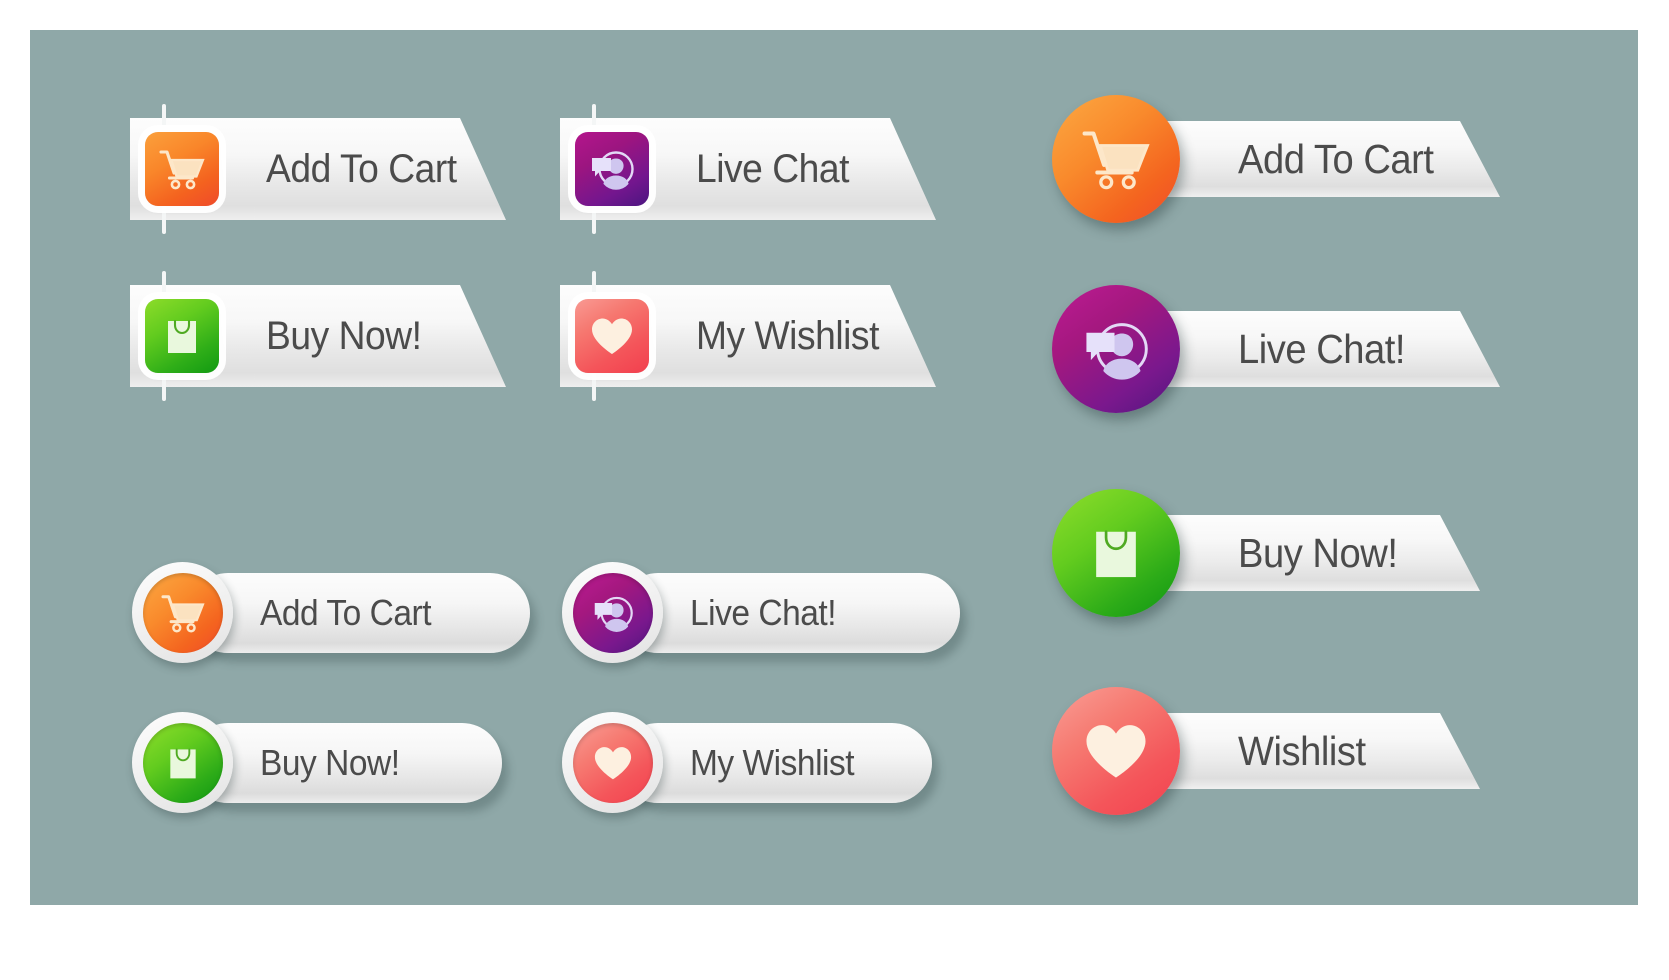 Image resolution: width=1669 pixels, height=980 pixels. Describe the element at coordinates (346, 612) in the screenshot. I see `add-to-cart-pill-label: Add To Cart` at that location.